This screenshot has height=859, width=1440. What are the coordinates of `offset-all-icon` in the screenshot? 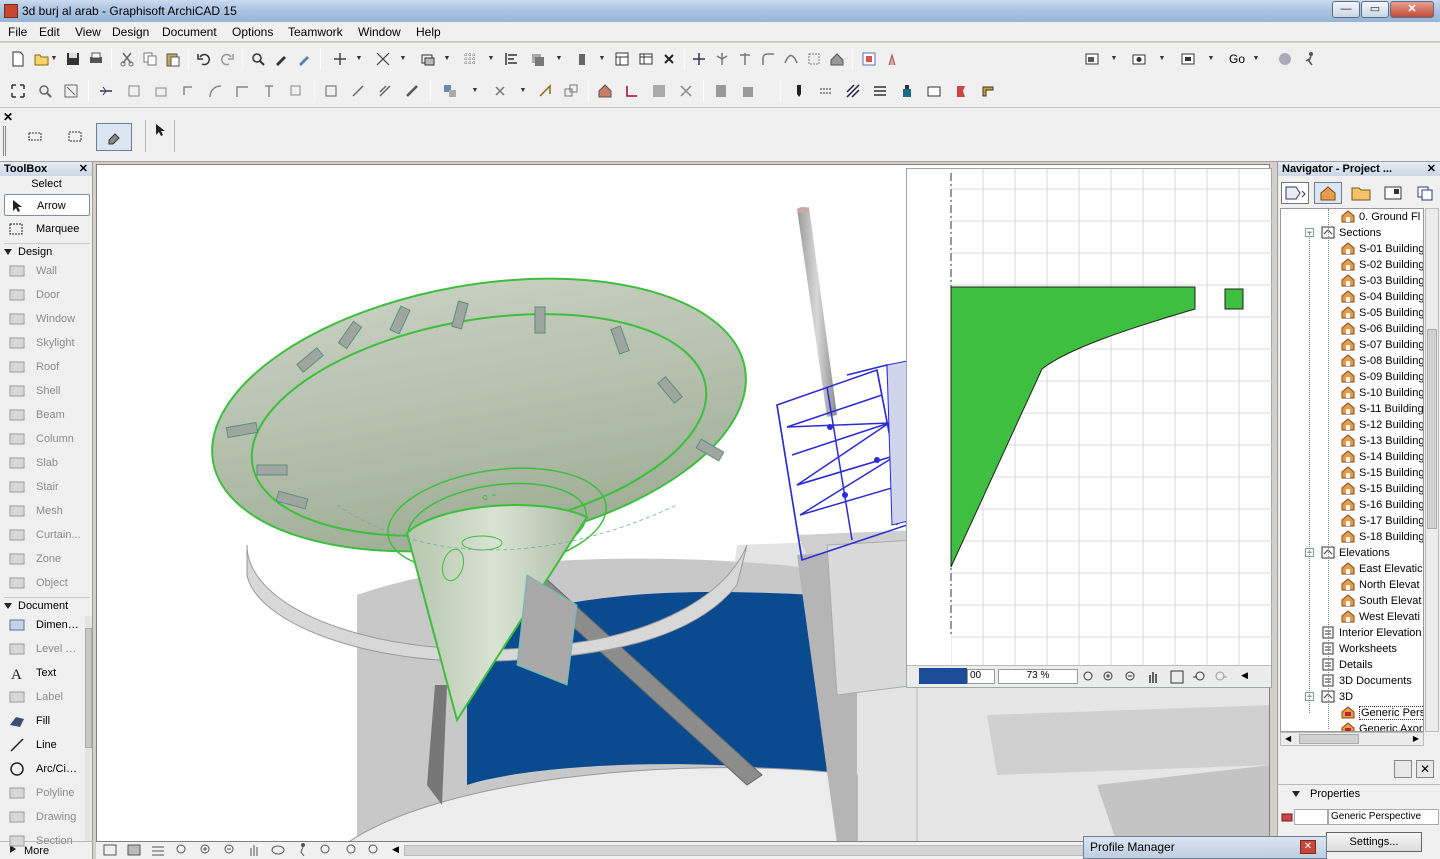 It's located at (385, 91).